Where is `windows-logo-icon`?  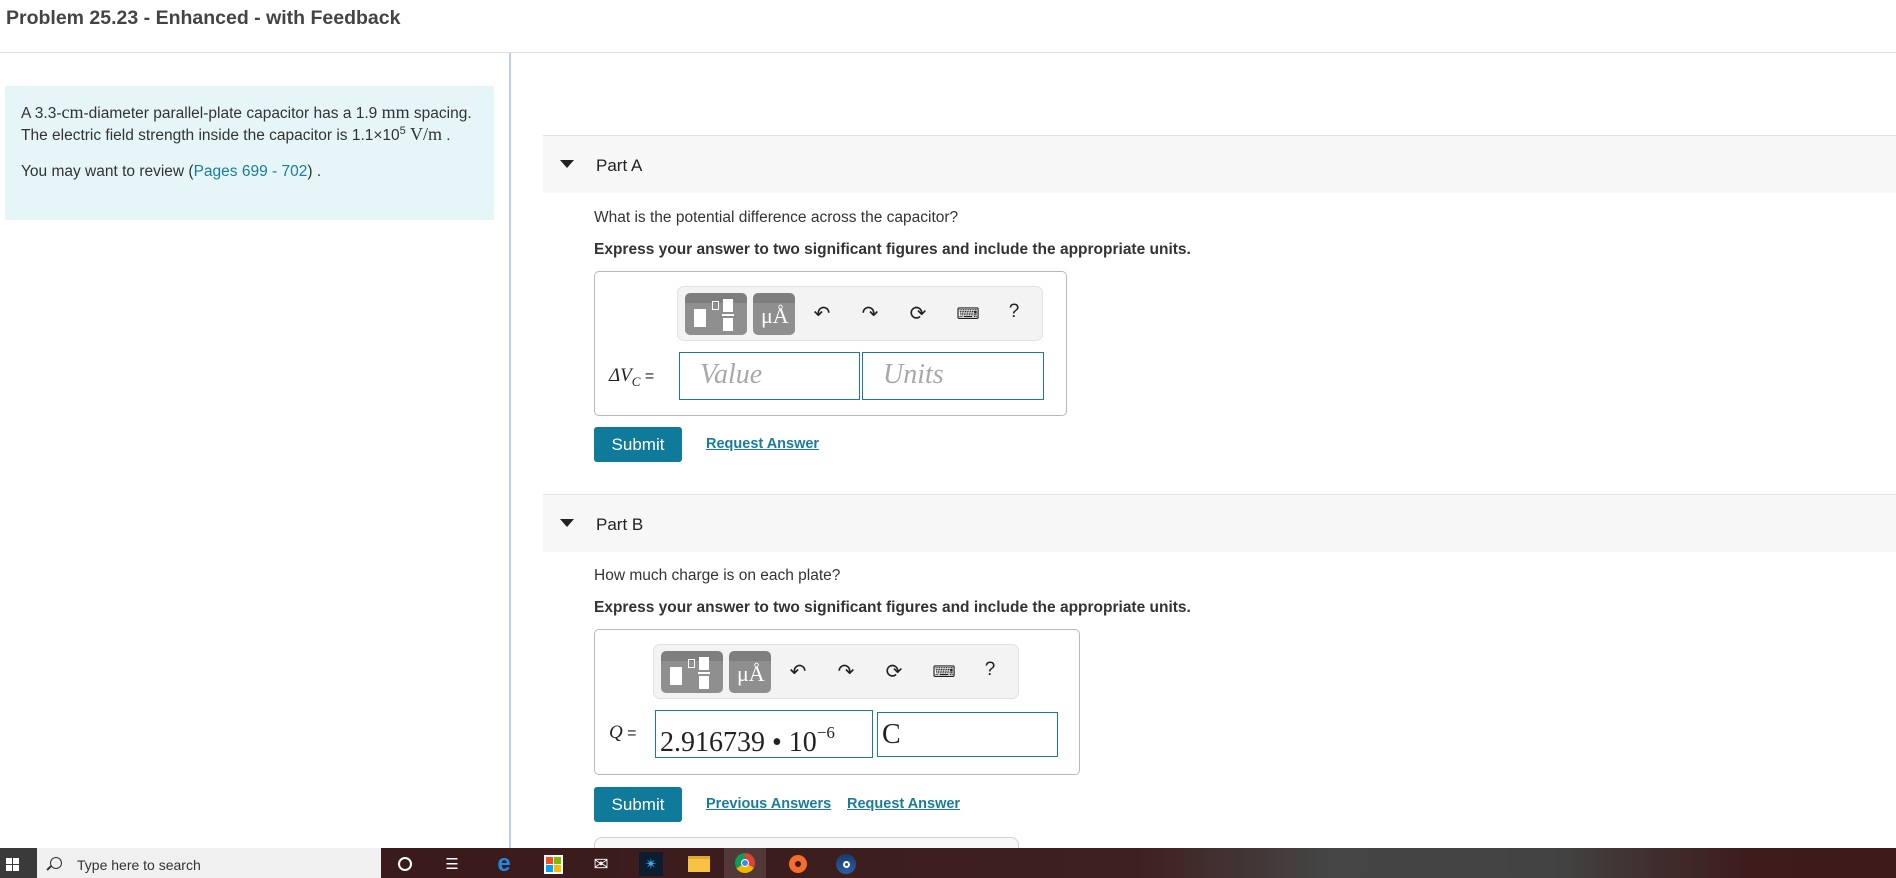
windows-logo-icon is located at coordinates (13, 865).